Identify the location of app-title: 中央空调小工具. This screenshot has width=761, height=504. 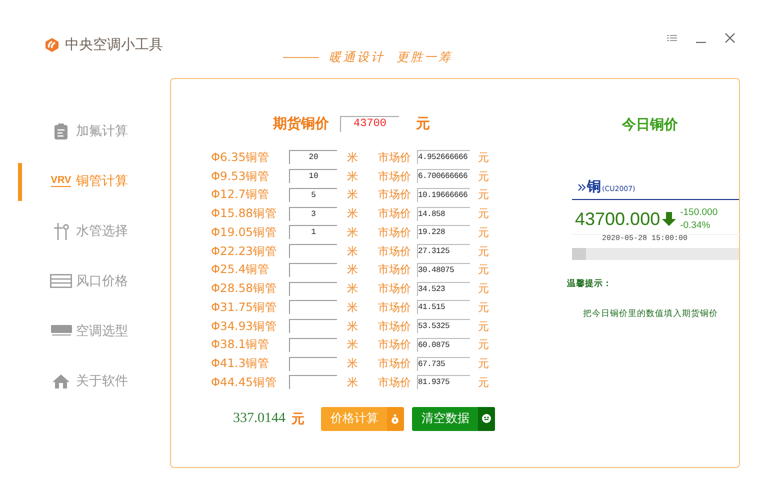
(114, 45).